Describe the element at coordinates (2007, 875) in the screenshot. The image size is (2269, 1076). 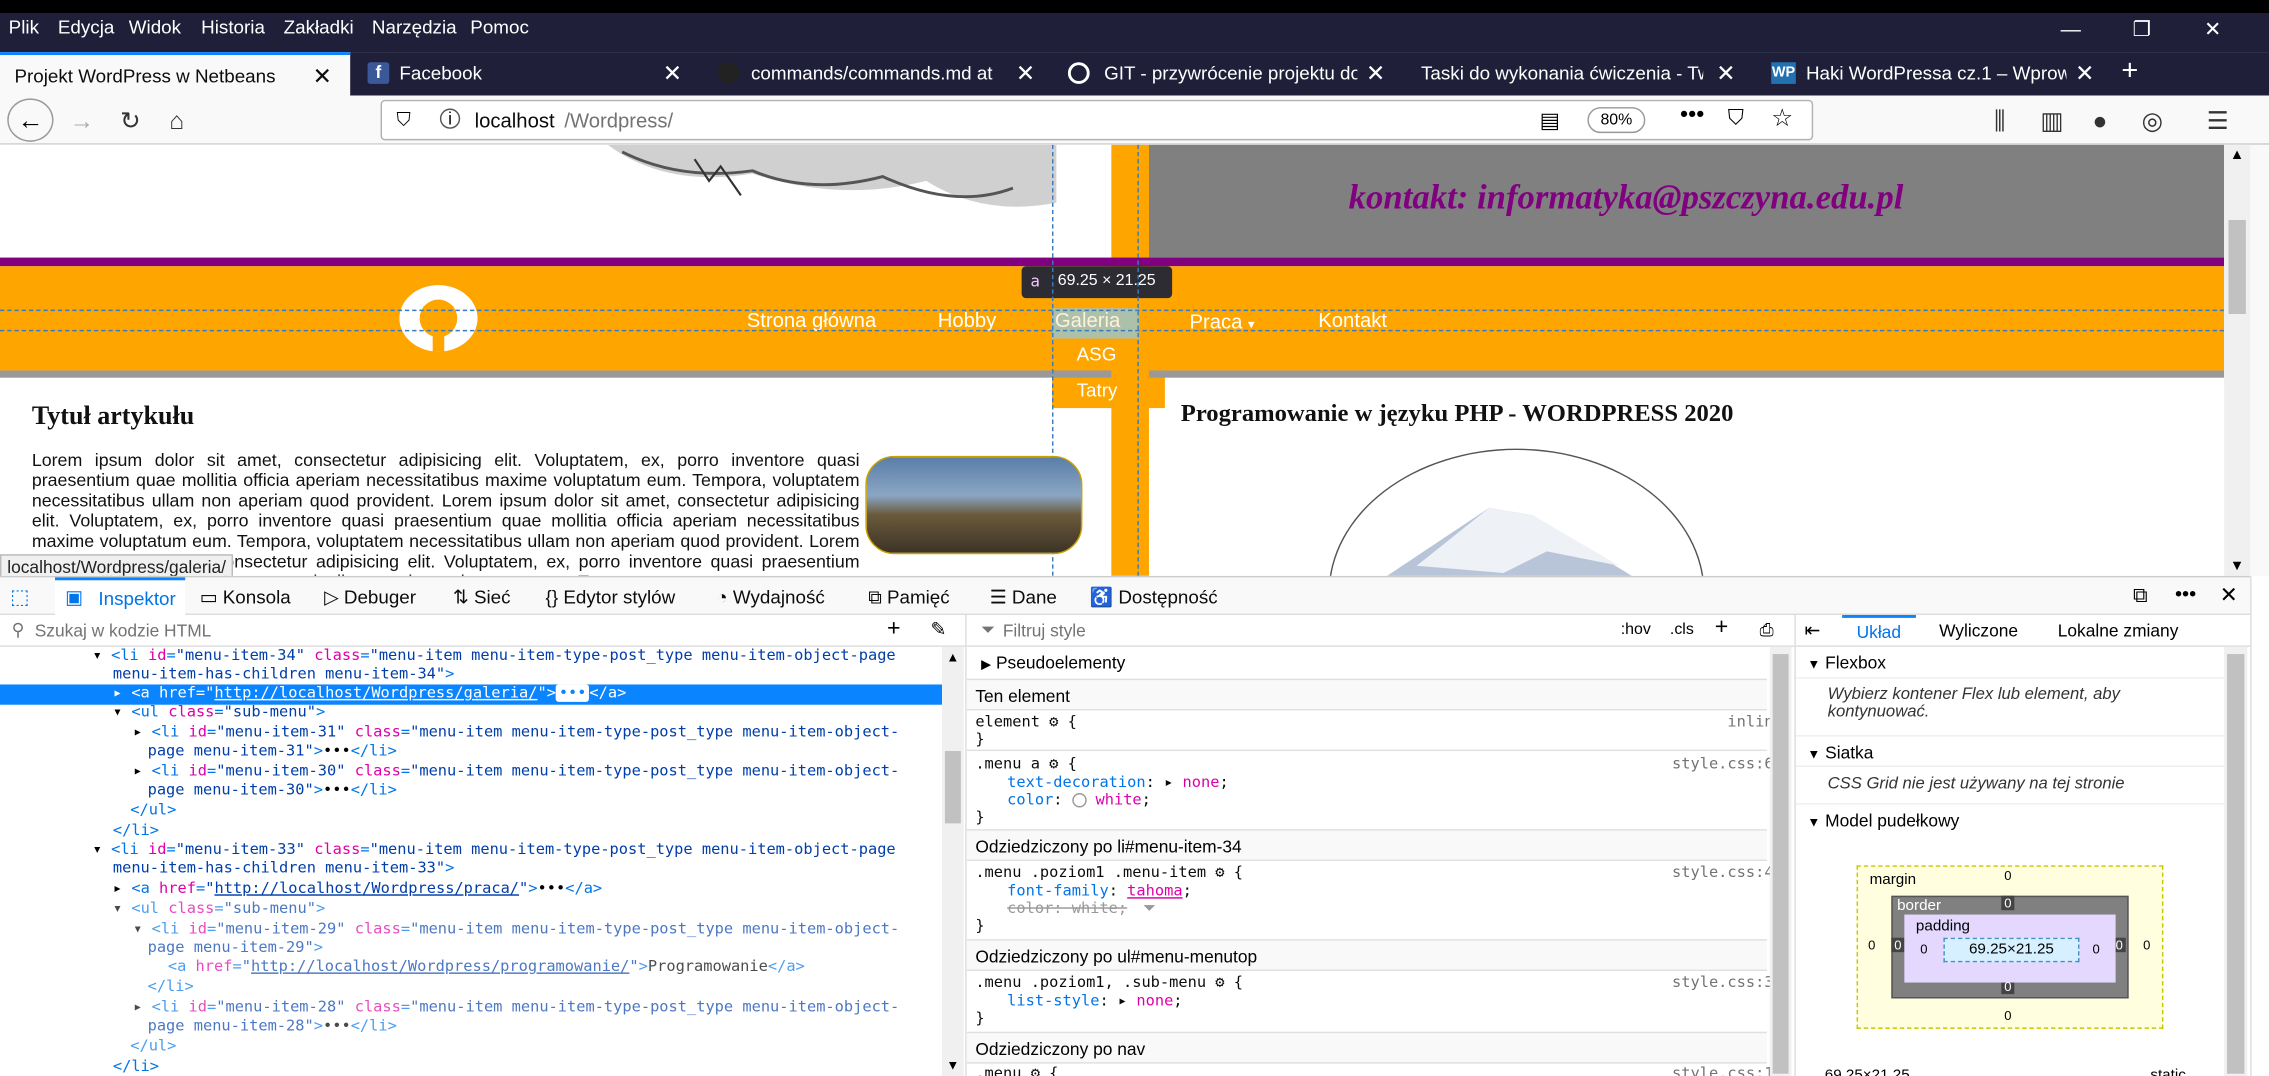
I see `margin-top: 0` at that location.